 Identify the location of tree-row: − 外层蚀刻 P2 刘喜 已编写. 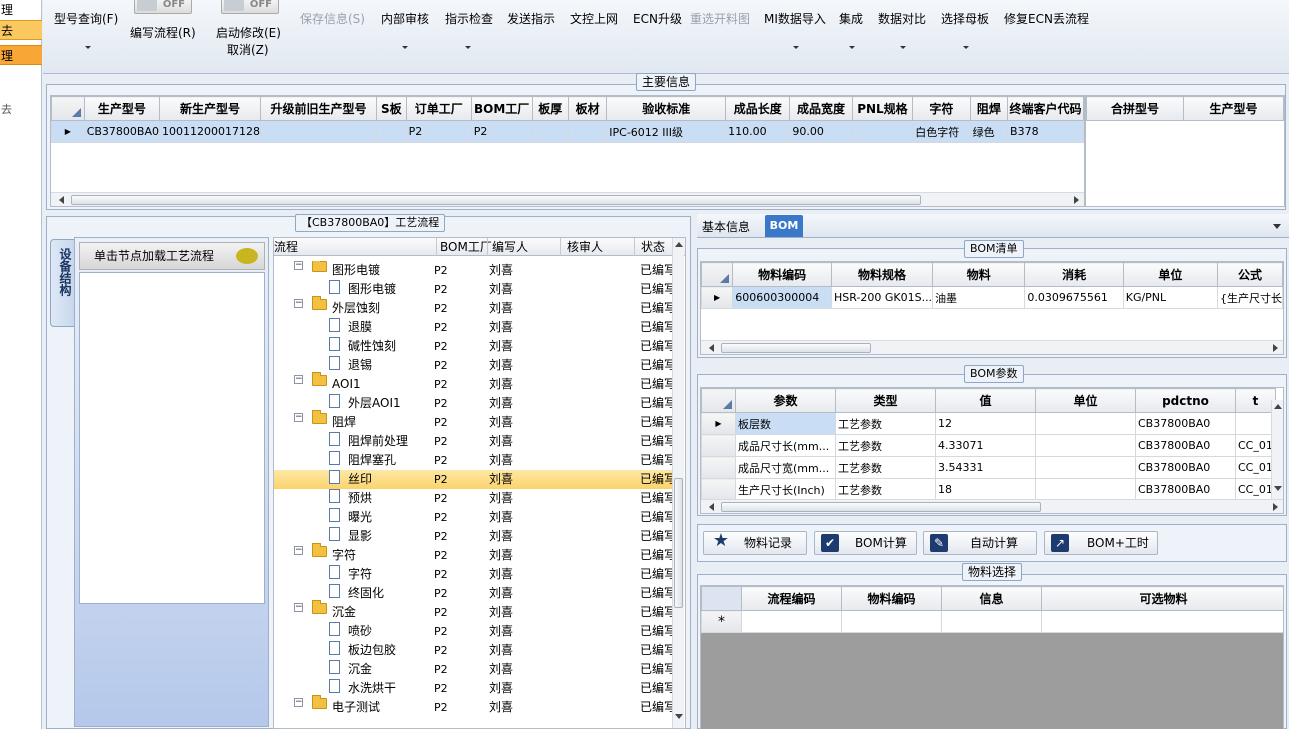
(473, 307).